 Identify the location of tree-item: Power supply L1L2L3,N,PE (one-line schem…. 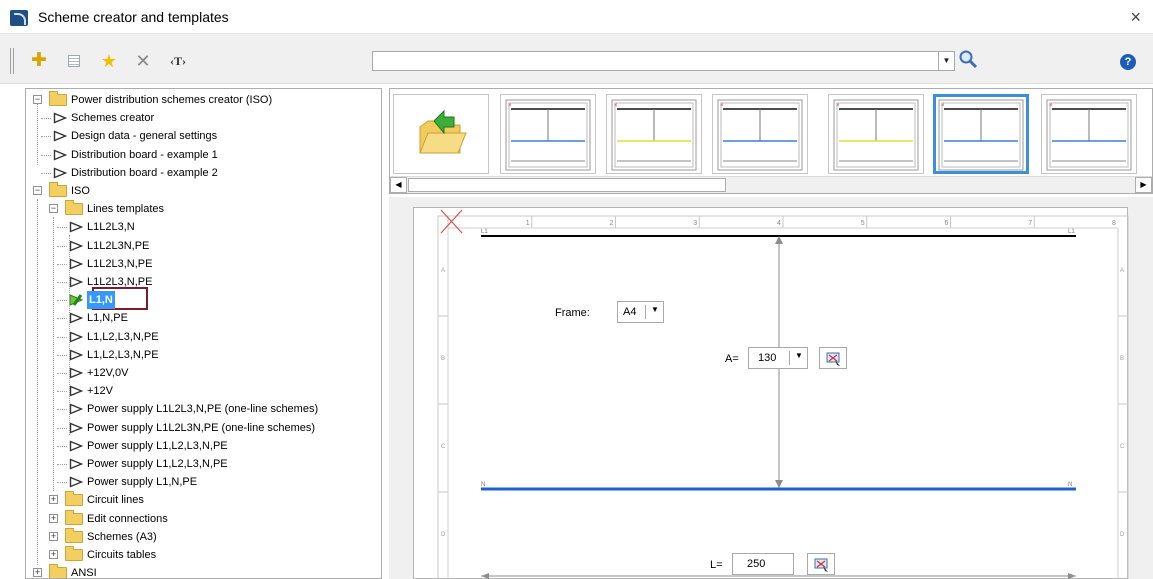
(203, 409).